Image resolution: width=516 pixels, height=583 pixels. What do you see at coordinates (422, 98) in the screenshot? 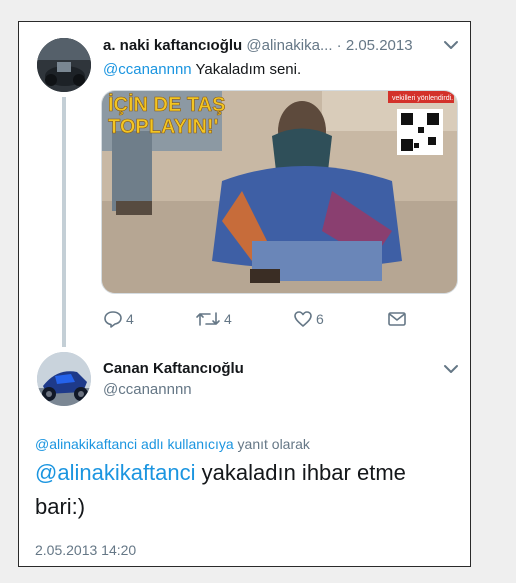
I see `image-caption: vekilleri yönlendirdi.` at bounding box center [422, 98].